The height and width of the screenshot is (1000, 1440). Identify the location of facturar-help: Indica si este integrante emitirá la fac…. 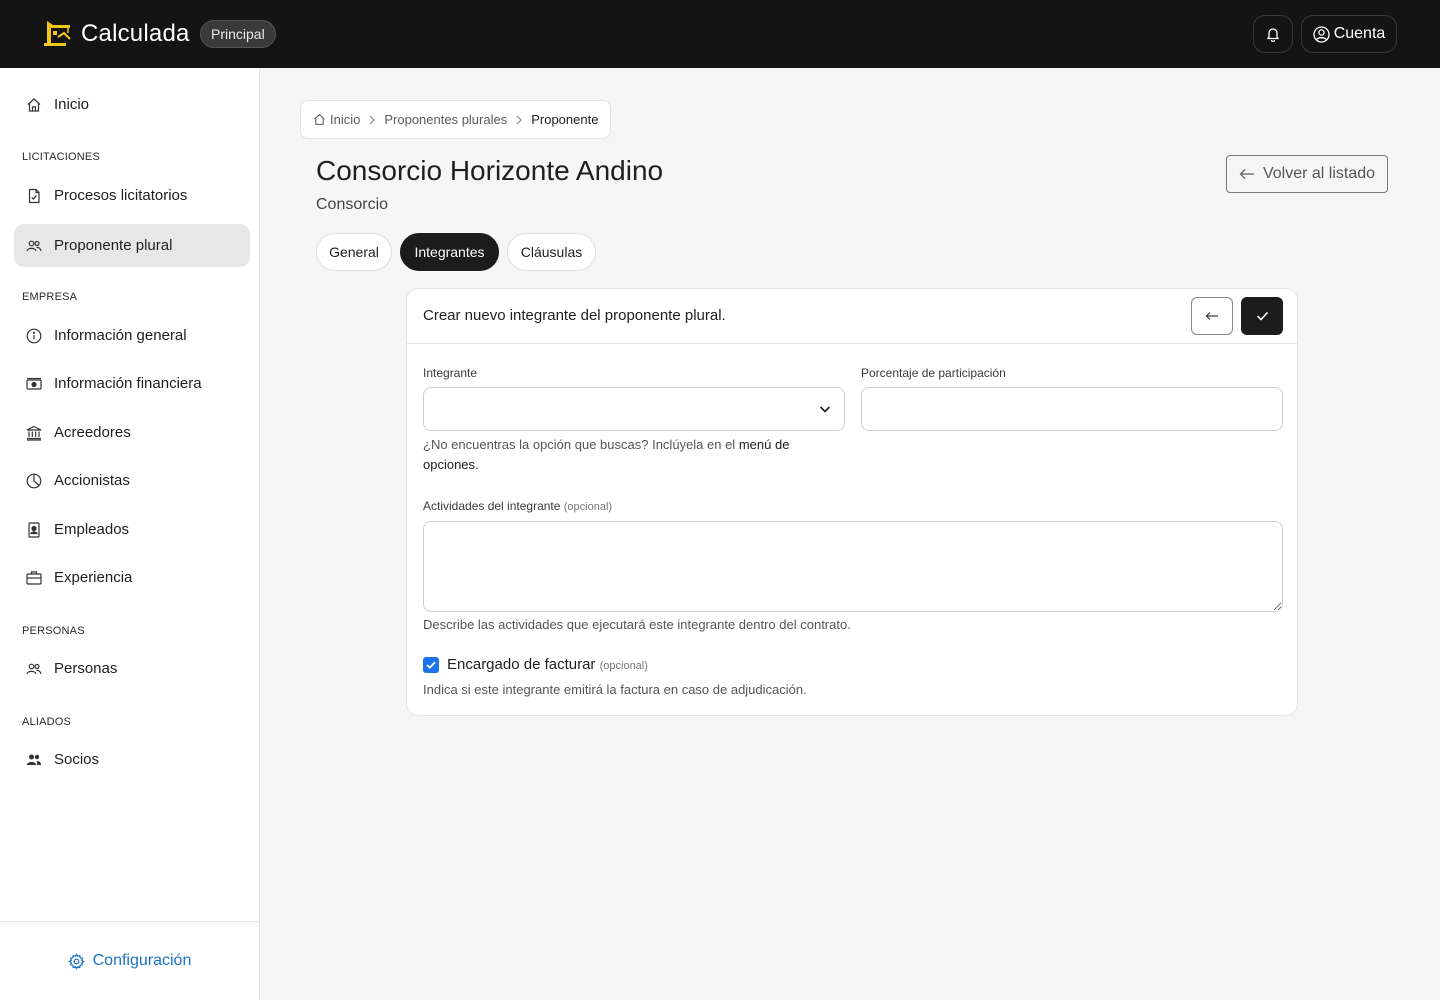
(615, 689).